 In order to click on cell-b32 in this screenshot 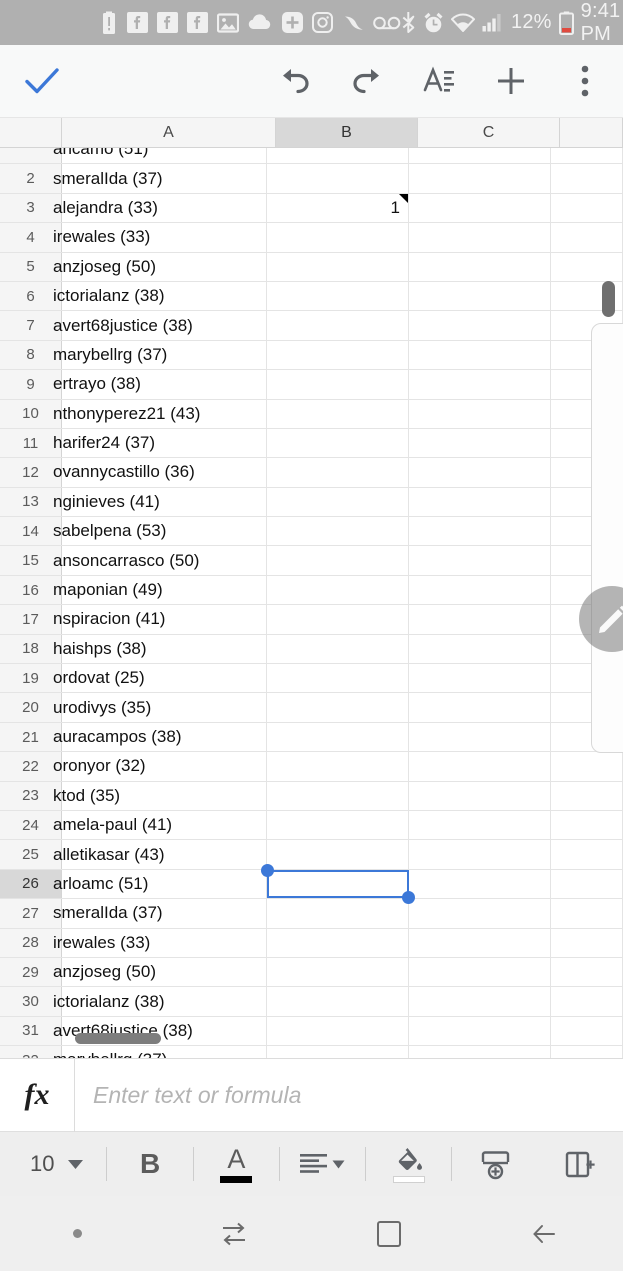, I will do `click(338, 1052)`.